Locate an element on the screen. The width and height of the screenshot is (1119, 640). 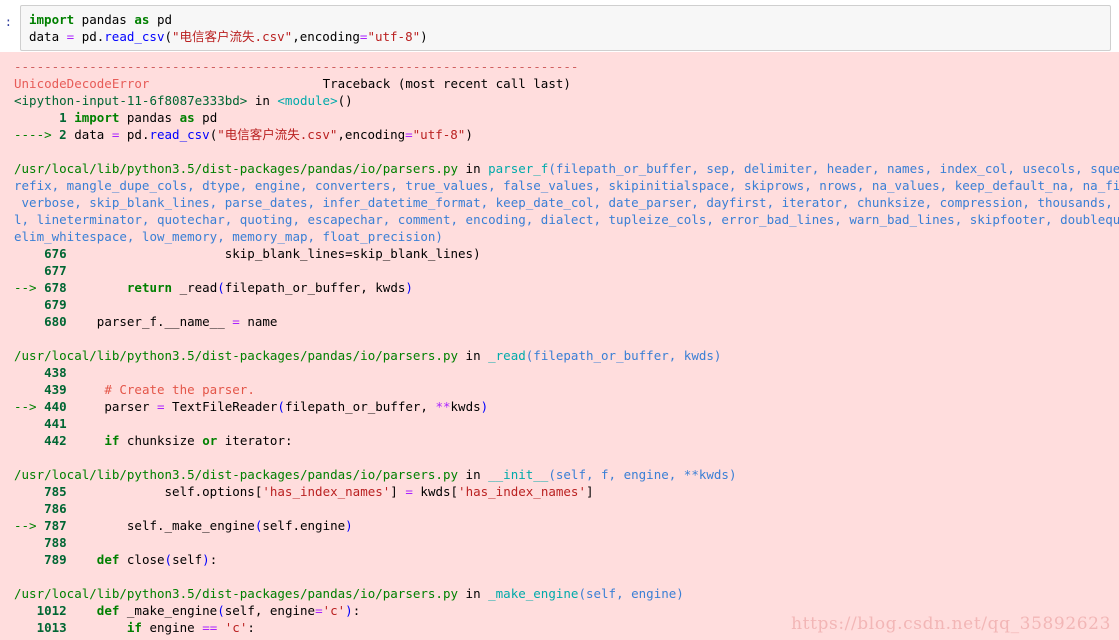
code-token: or is located at coordinates (210, 440).